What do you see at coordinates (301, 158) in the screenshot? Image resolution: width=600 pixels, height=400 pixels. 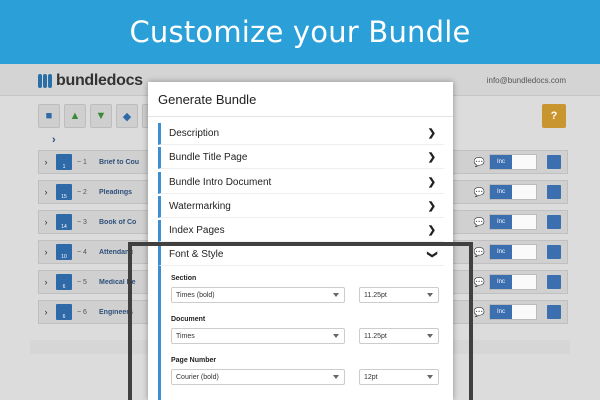 I see `section-bundle-title-page: Bundle Title Page ❯` at bounding box center [301, 158].